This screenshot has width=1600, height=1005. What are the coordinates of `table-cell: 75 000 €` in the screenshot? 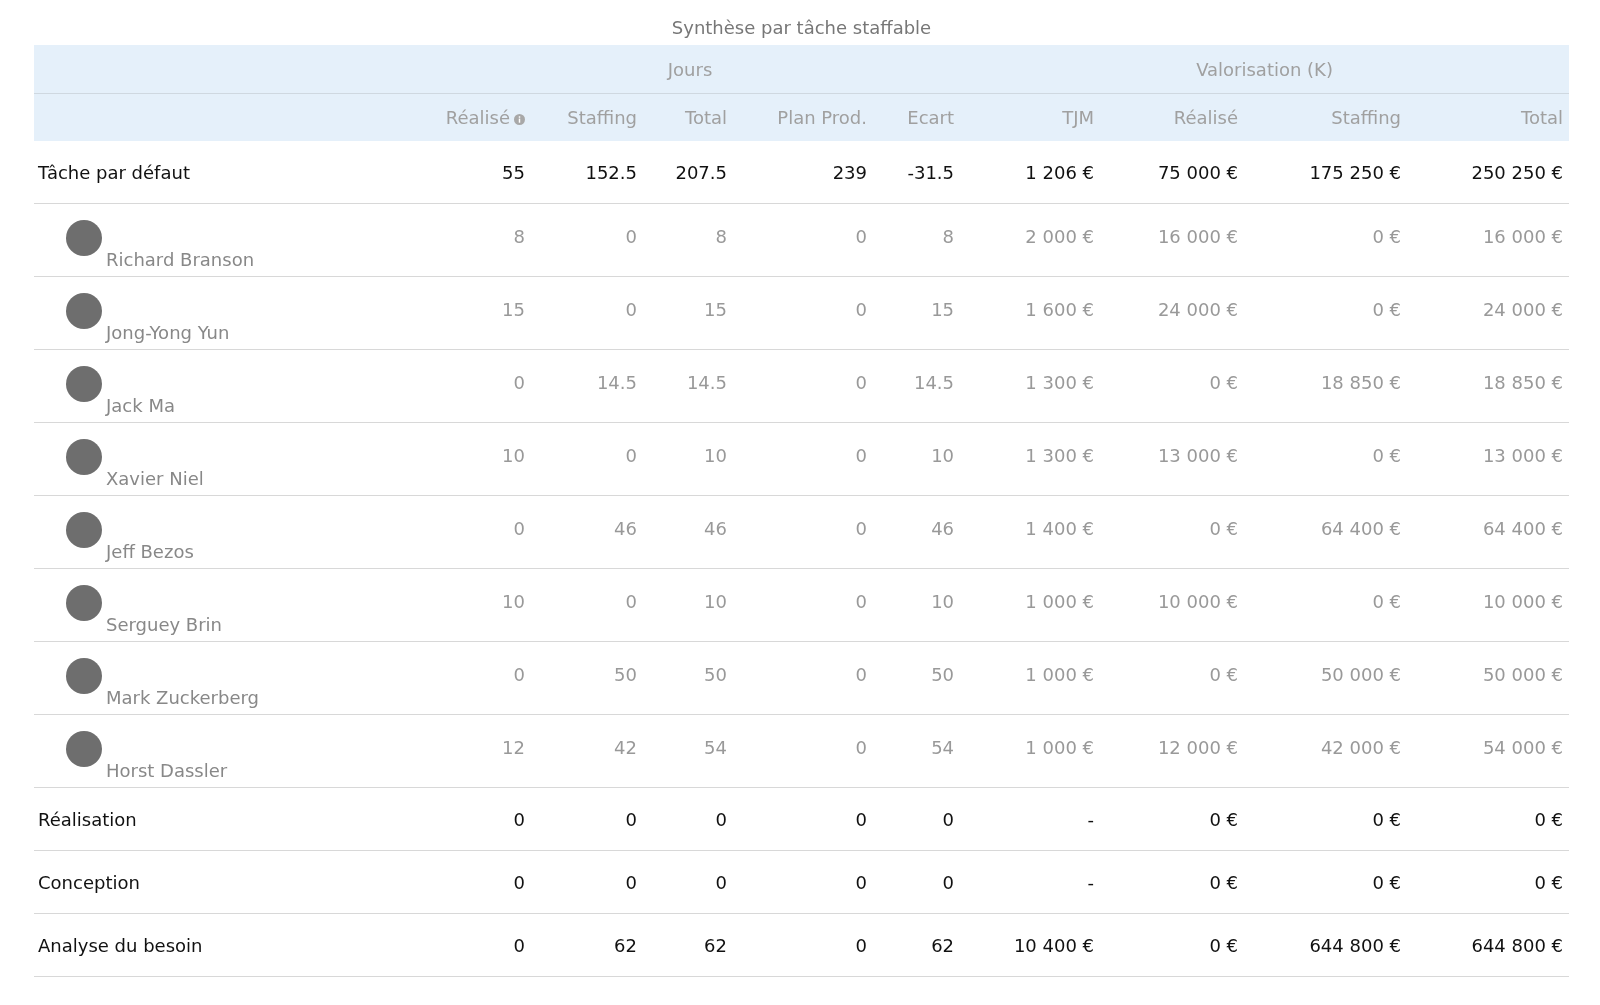 It's located at (1172, 172).